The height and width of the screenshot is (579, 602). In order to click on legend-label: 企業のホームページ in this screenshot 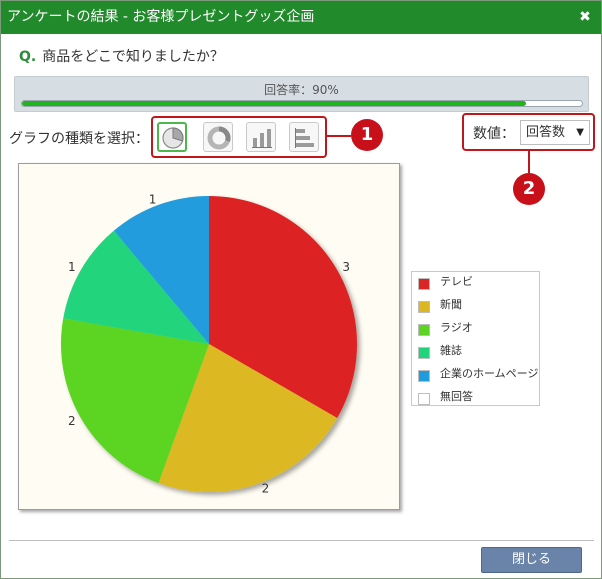, I will do `click(489, 373)`.